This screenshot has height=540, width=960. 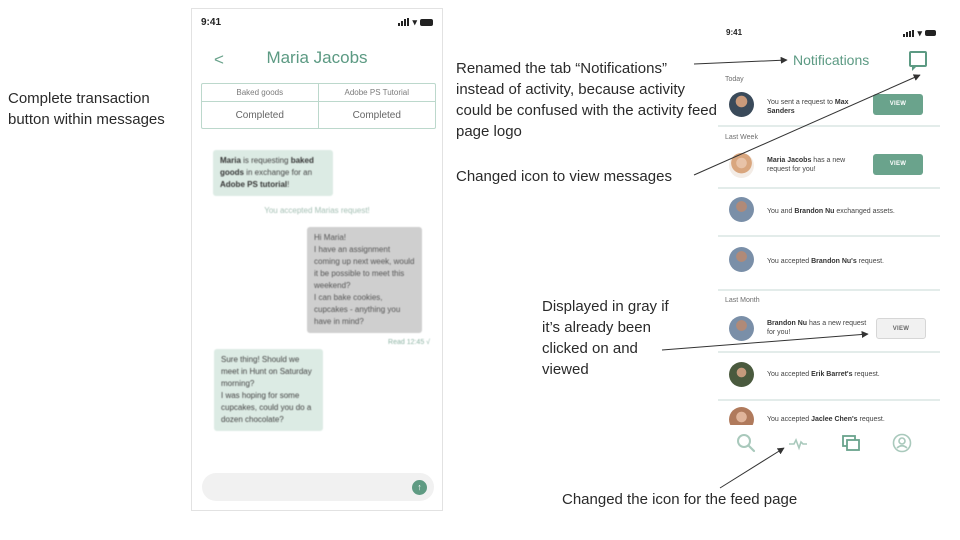 What do you see at coordinates (317, 57) in the screenshot?
I see `chat-title: Maria Jacobs` at bounding box center [317, 57].